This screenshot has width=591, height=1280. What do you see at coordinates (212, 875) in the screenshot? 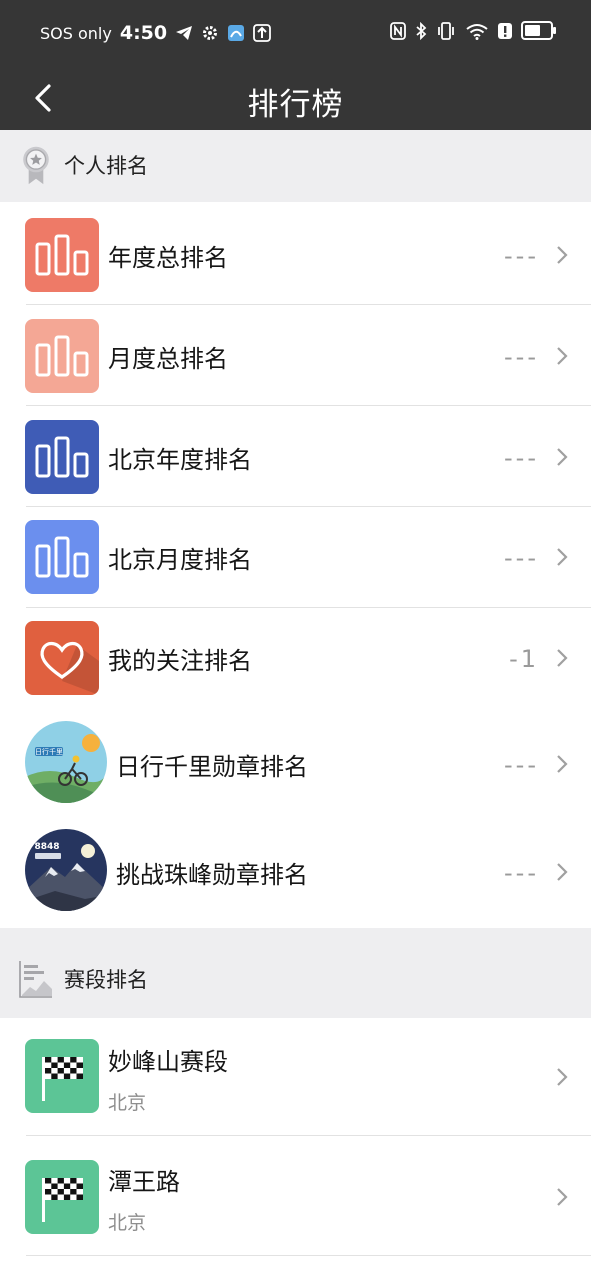
I see `row-label: 挑战珠峰勋章排名` at bounding box center [212, 875].